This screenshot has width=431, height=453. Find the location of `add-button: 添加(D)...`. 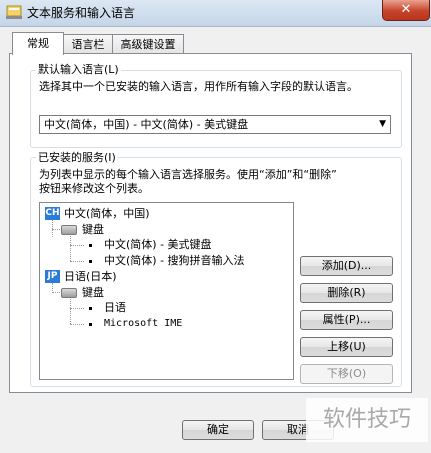

add-button: 添加(D)... is located at coordinates (346, 266).